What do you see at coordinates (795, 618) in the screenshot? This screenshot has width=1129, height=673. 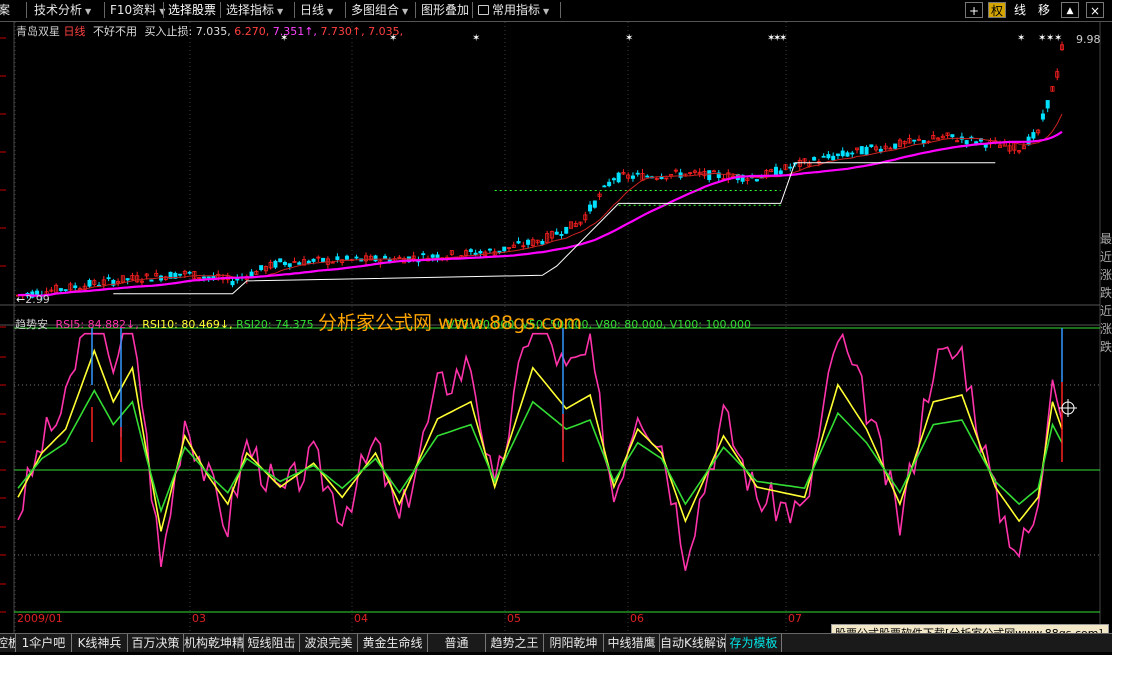 I see `month-label: 07` at bounding box center [795, 618].